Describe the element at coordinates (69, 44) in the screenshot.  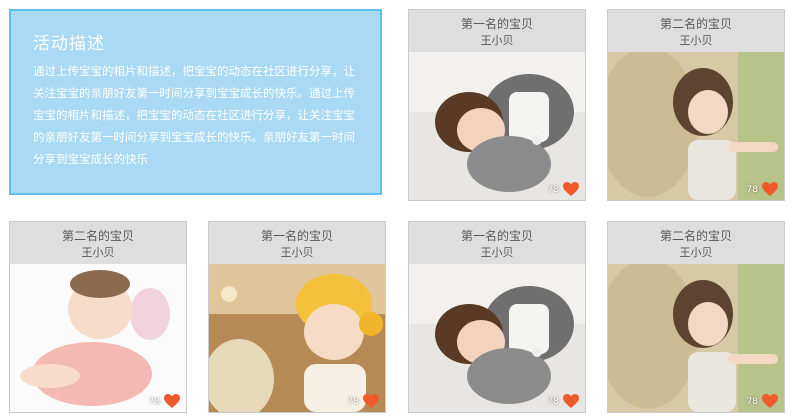
I see `activity-title: 活动描述` at that location.